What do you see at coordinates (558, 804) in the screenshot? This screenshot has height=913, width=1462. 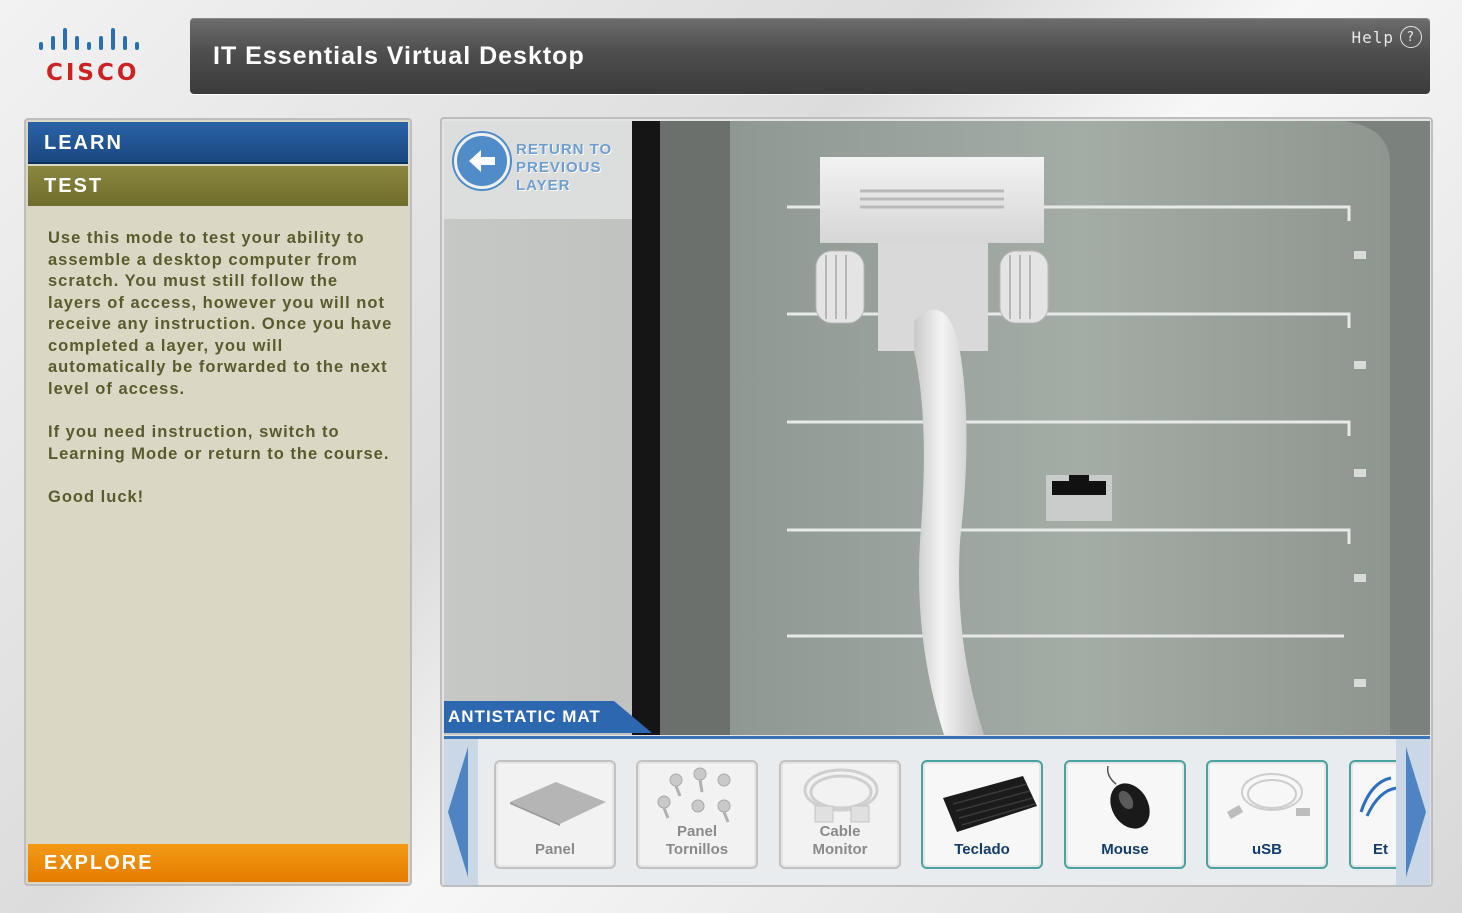 I see `panel-icon` at bounding box center [558, 804].